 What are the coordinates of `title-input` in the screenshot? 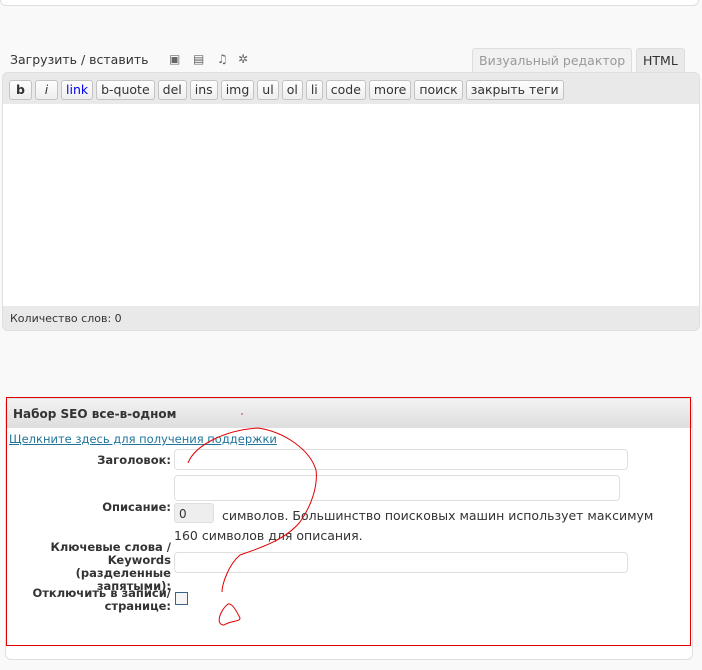 It's located at (401, 459).